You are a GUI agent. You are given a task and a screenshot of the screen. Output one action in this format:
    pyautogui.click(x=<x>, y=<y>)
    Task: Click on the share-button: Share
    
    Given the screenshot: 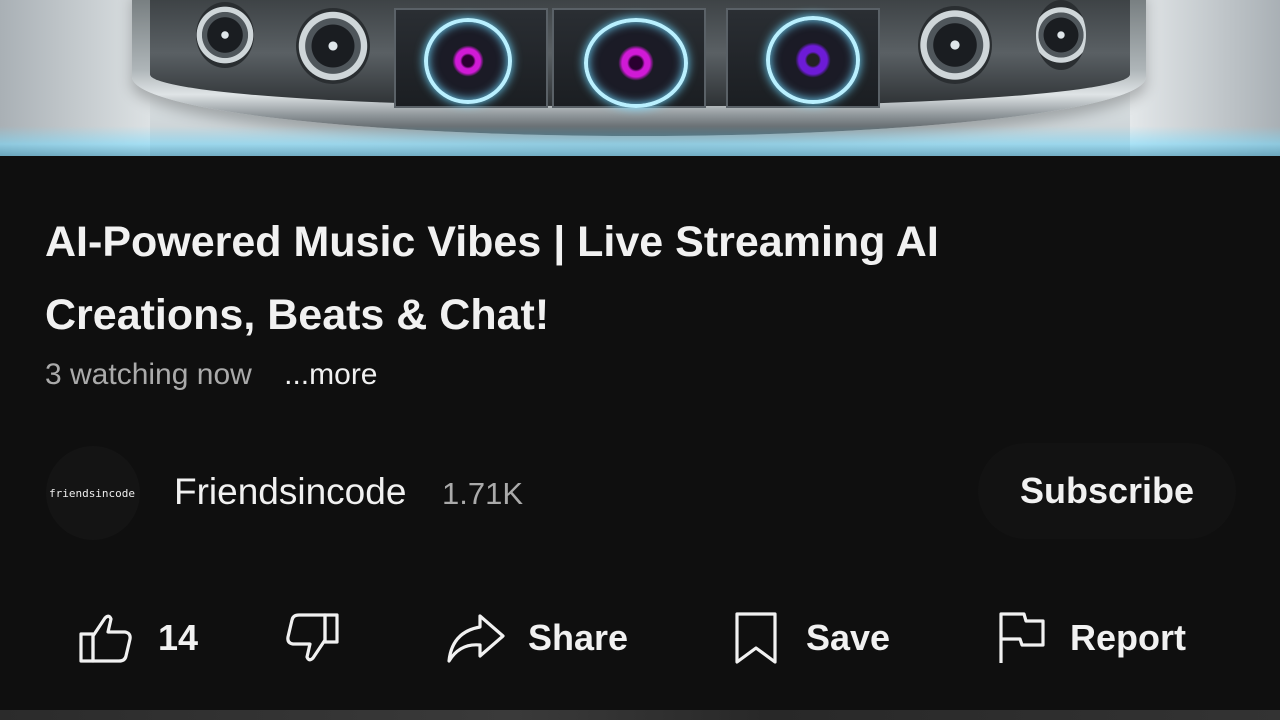 What is the action you would take?
    pyautogui.click(x=537, y=638)
    